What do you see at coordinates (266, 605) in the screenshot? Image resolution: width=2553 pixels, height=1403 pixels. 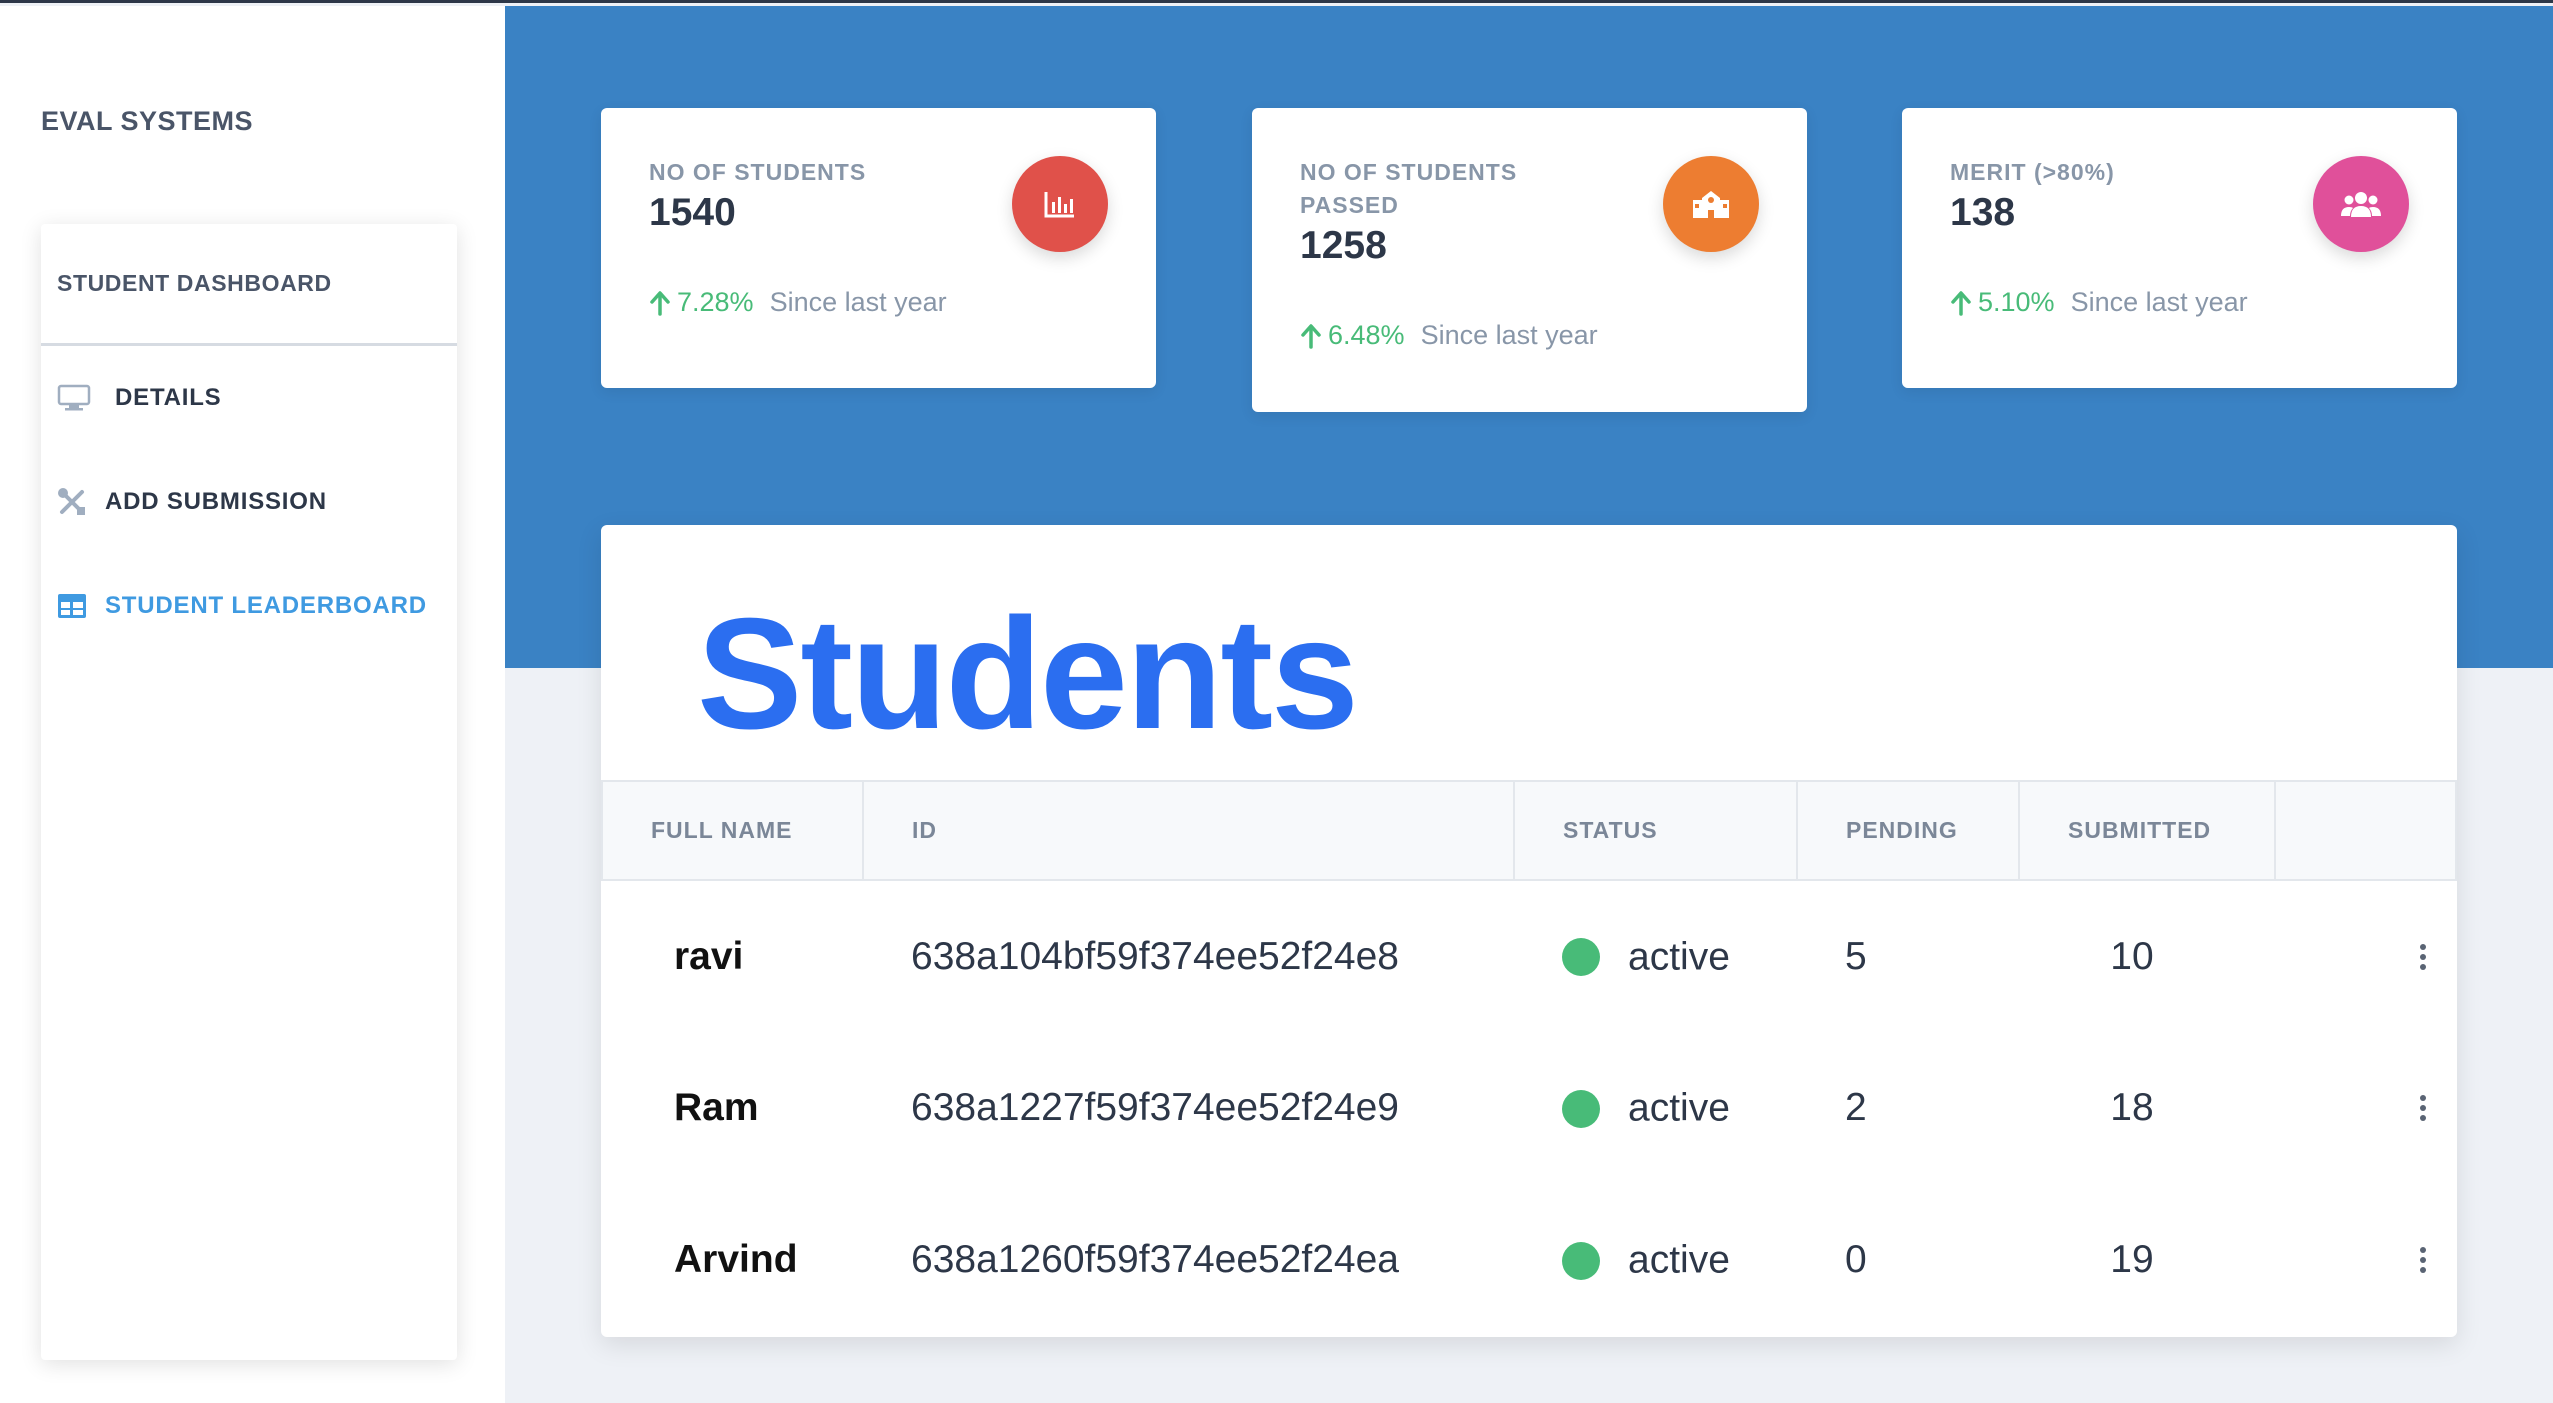 I see `sidebar-item-label: STUDENT LEADERBOARD` at bounding box center [266, 605].